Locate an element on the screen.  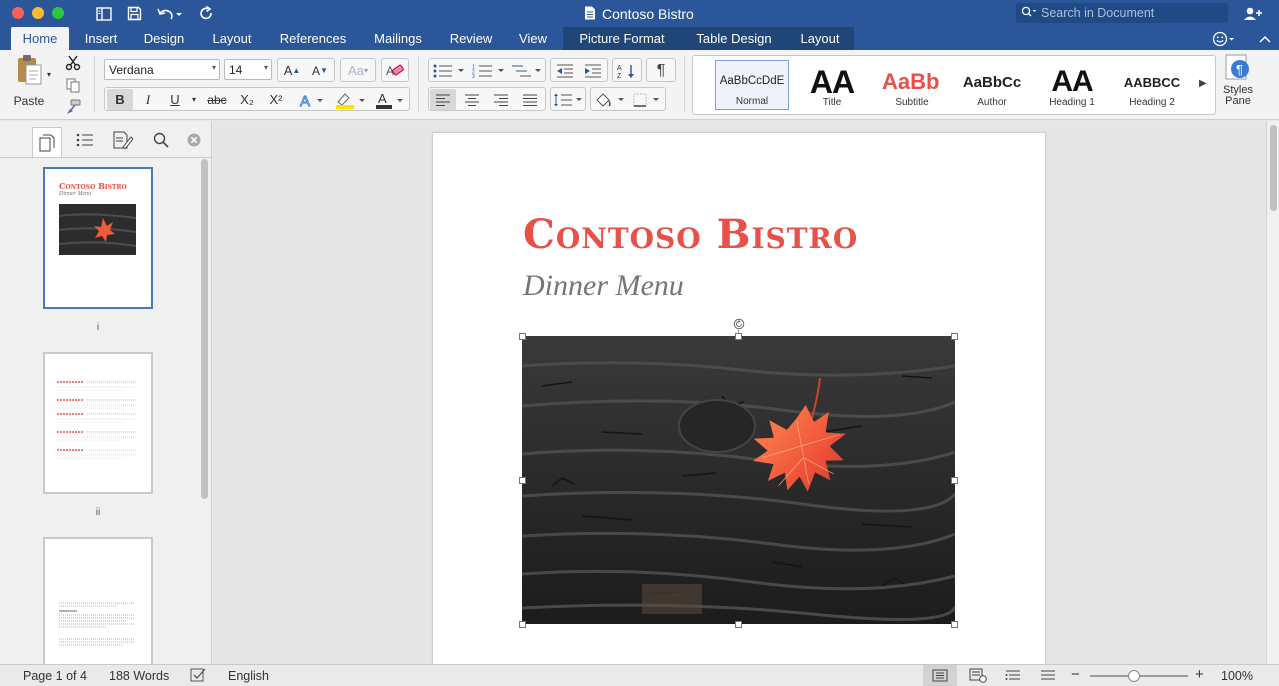
subscript-button: X₂ is located at coordinates (247, 99).